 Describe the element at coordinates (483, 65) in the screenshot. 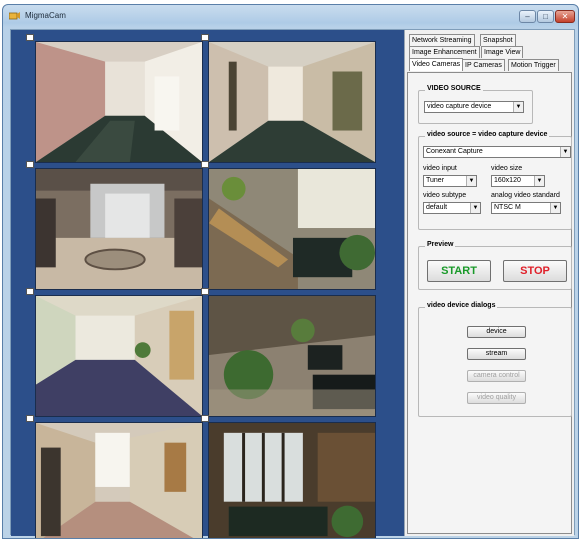

I see `tab-ip-cameras: IP Cameras` at that location.